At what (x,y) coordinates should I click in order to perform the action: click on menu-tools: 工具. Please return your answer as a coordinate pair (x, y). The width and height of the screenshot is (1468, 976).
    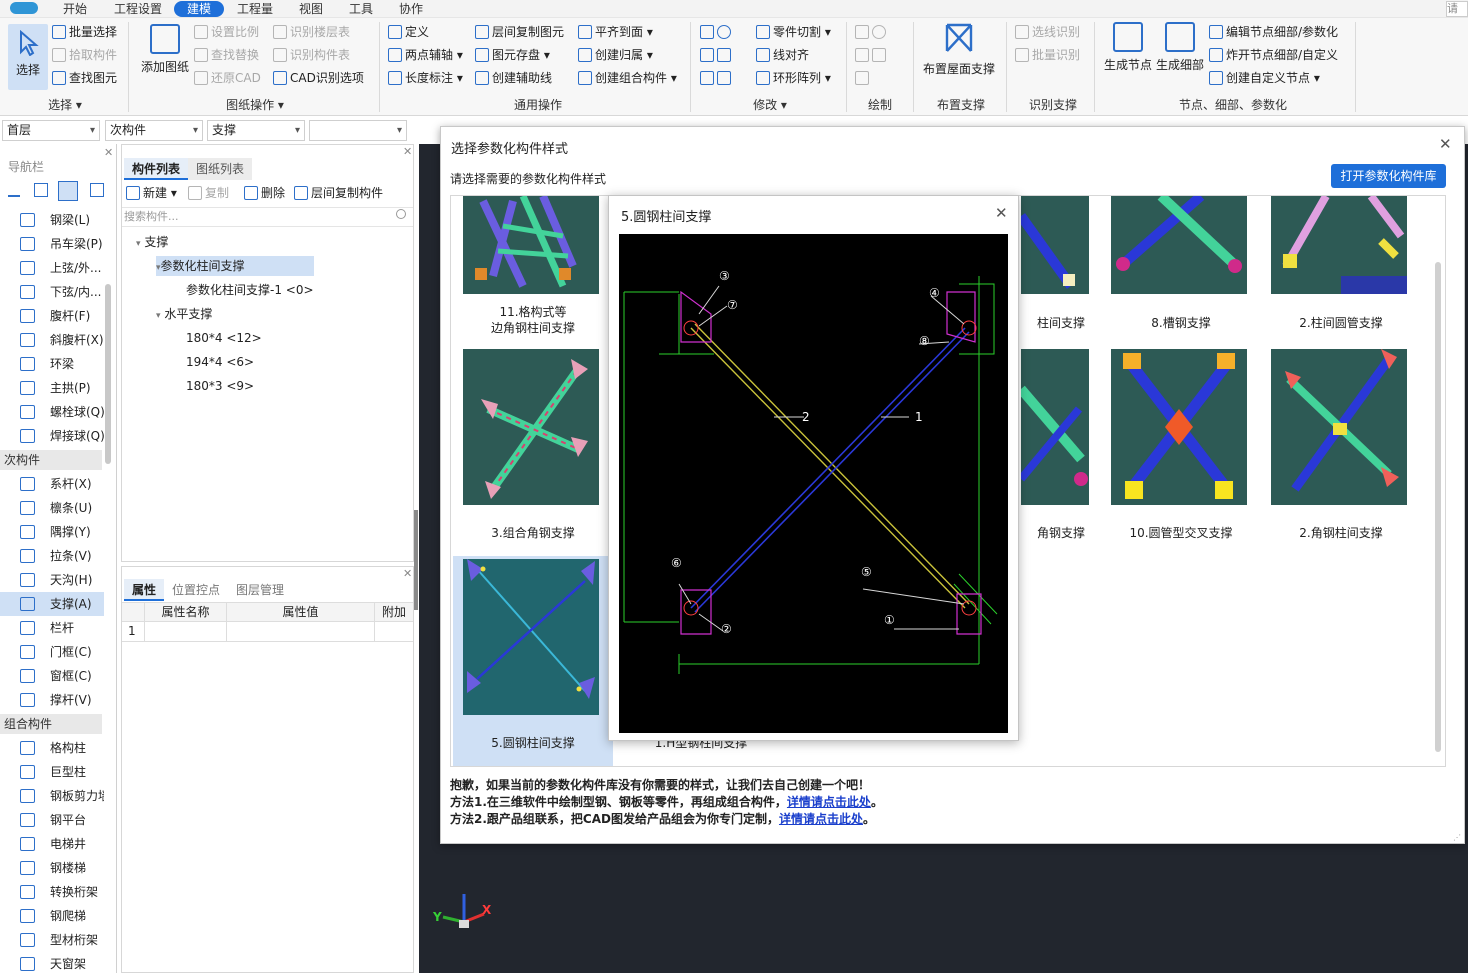
    Looking at the image, I should click on (361, 9).